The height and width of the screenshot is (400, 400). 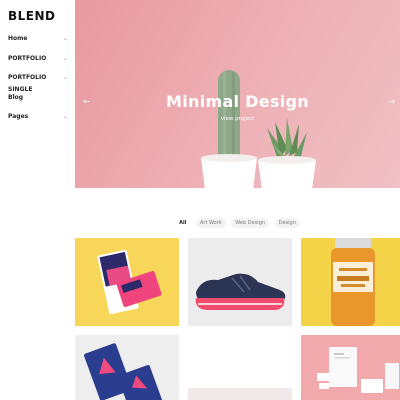 What do you see at coordinates (250, 223) in the screenshot?
I see `filter-web-design: Web Design` at bounding box center [250, 223].